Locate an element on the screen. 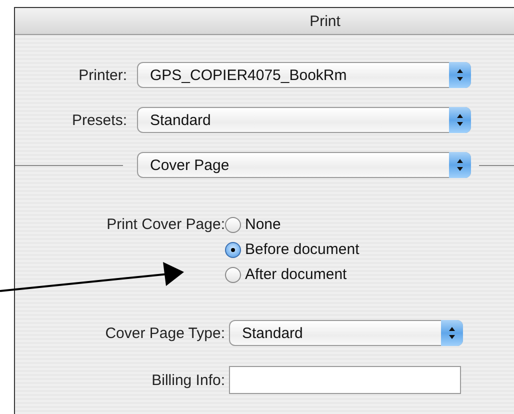  radio-option: None is located at coordinates (292, 224).